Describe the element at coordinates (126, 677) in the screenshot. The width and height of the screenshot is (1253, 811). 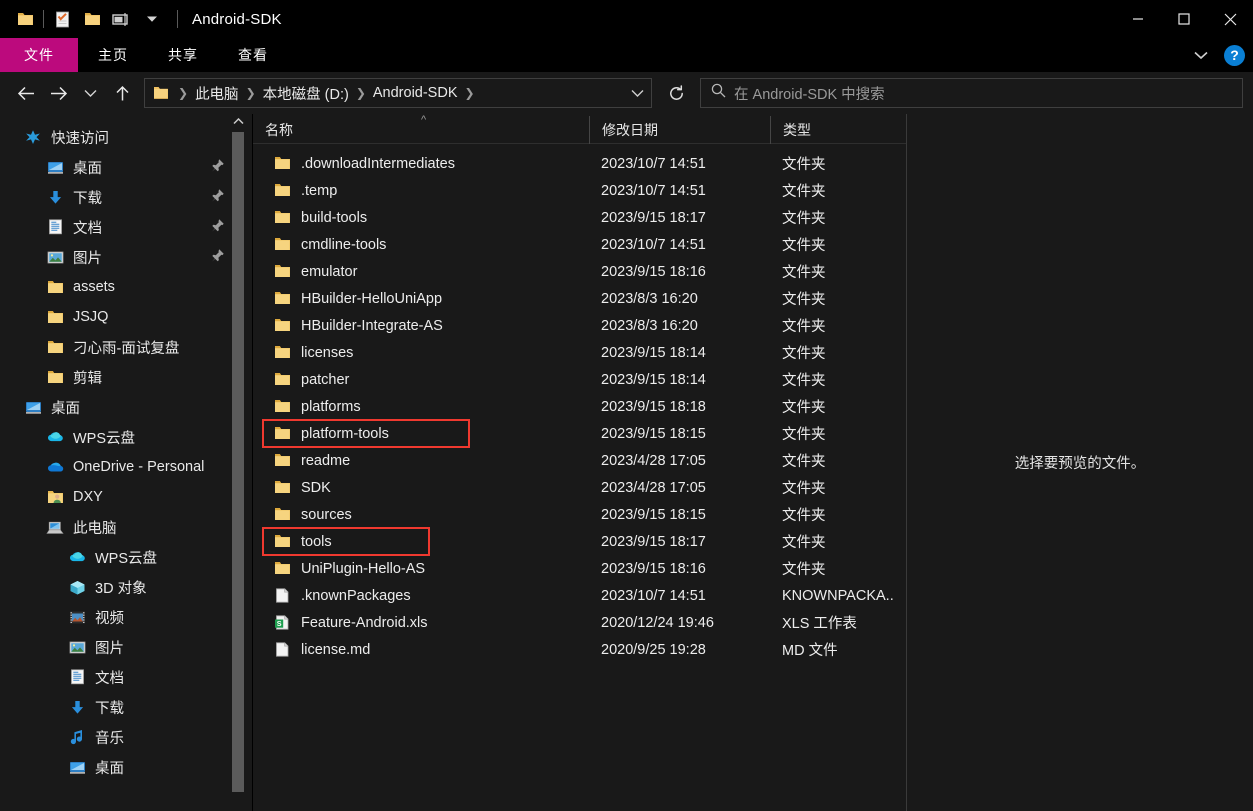
I see `sidebar-item-18: 文档` at that location.